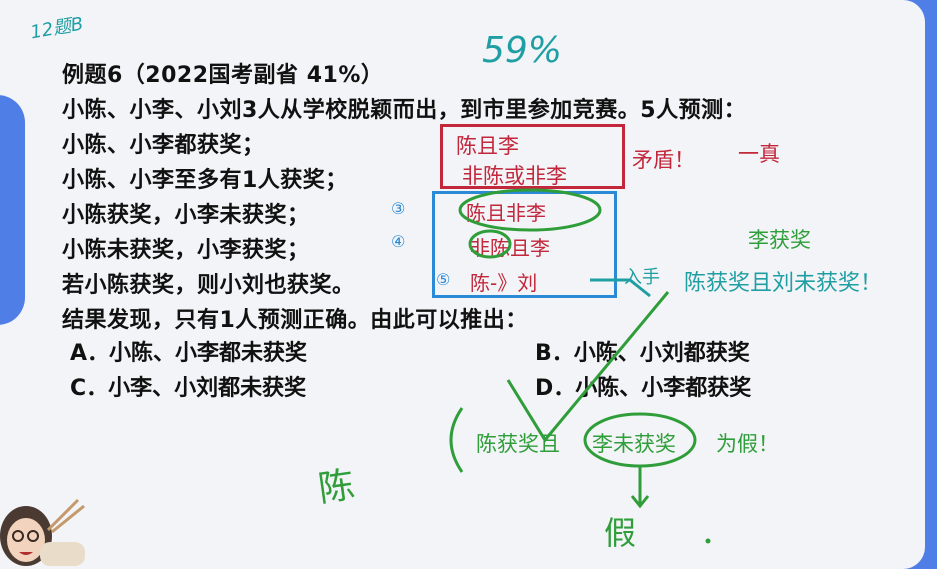 This screenshot has height=569, width=937. I want to click on avatar-illustration, so click(42, 532).